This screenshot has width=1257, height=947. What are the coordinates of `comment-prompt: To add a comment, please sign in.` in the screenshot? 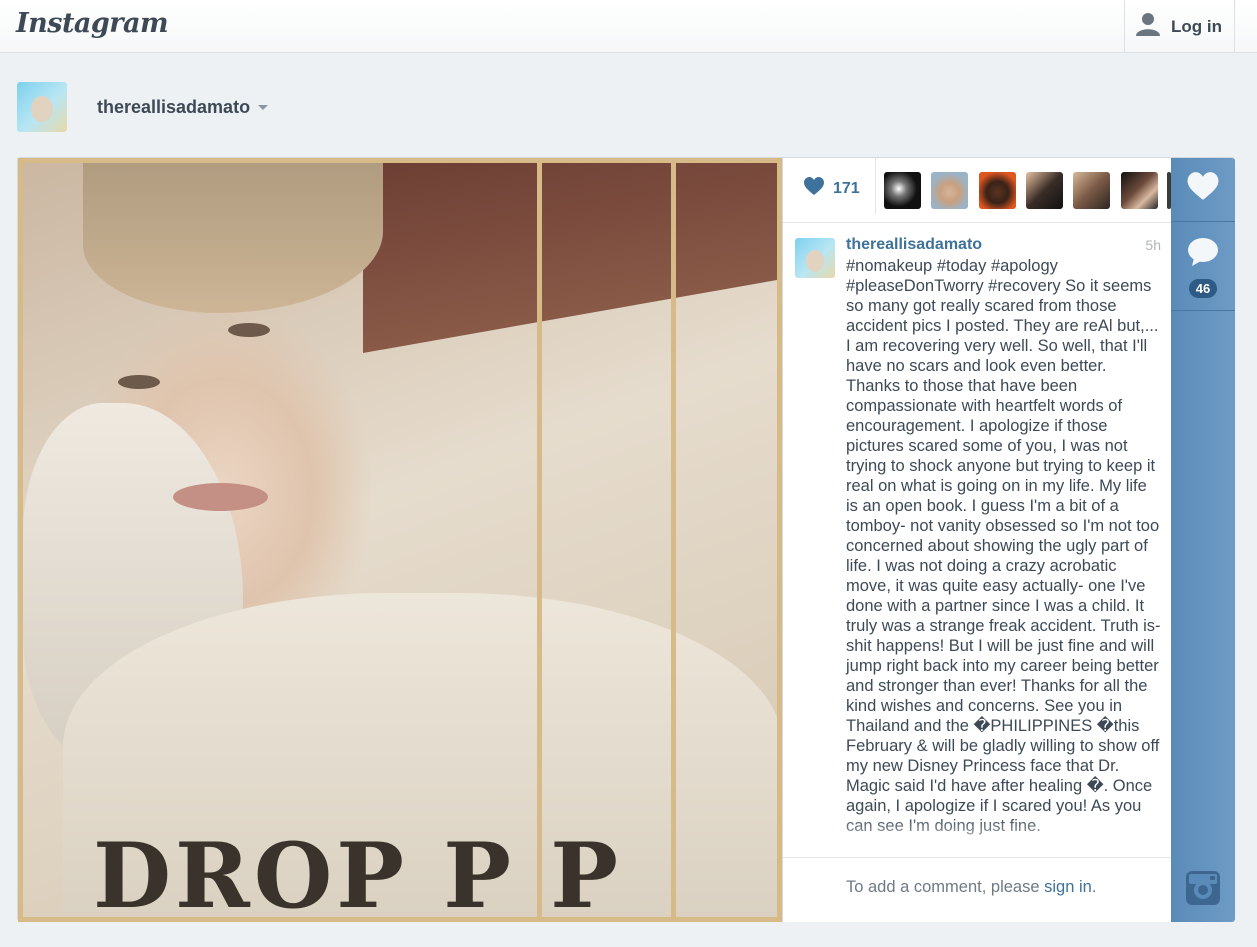 It's located at (971, 887).